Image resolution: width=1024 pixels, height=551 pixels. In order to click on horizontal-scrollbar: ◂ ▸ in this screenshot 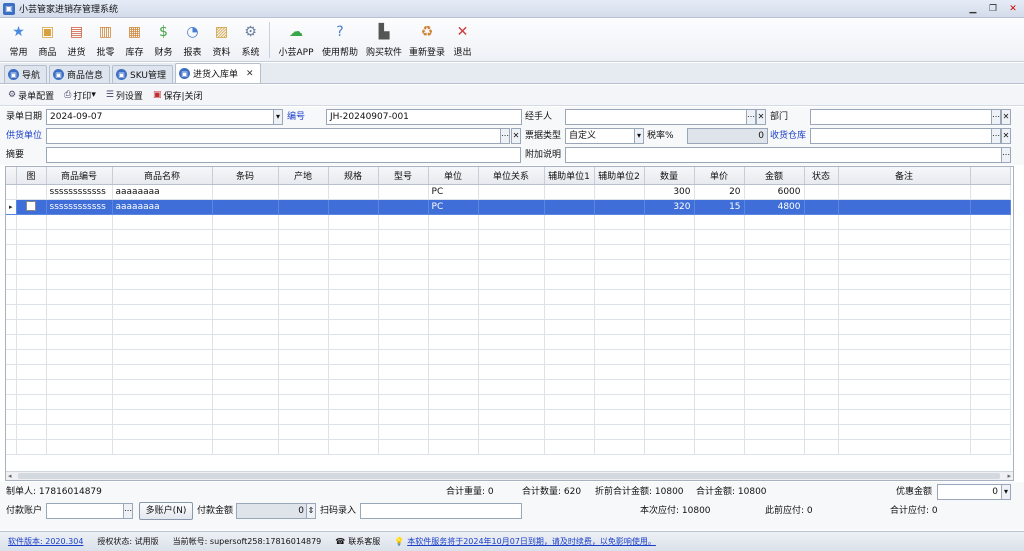, I will do `click(509, 475)`.